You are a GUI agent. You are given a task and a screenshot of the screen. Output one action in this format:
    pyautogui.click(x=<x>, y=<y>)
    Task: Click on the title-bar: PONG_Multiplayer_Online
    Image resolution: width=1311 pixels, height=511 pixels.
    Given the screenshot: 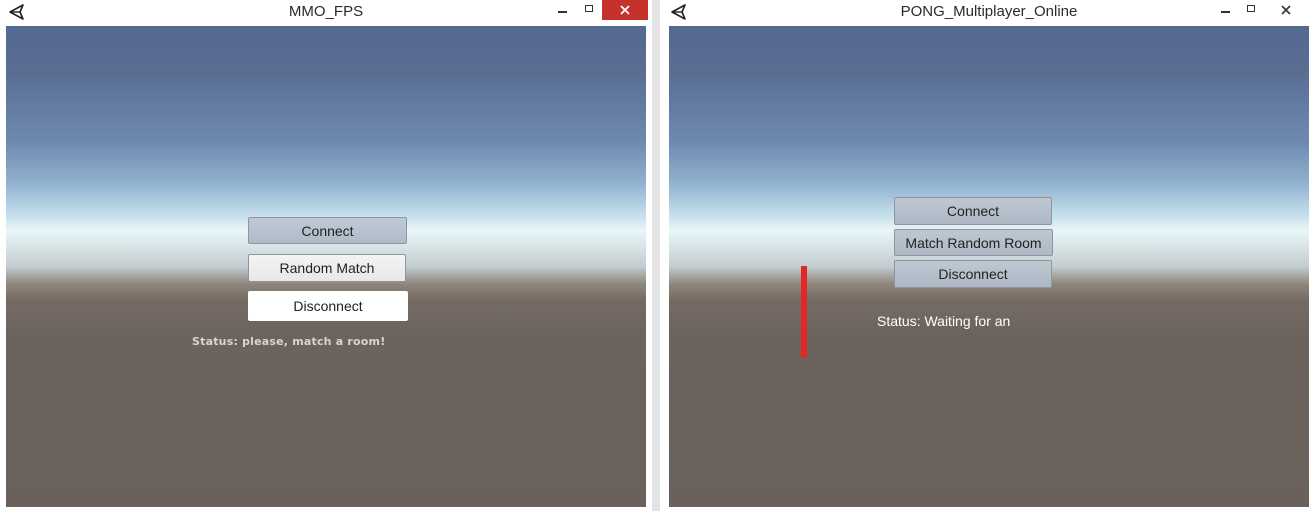 What is the action you would take?
    pyautogui.click(x=985, y=12)
    